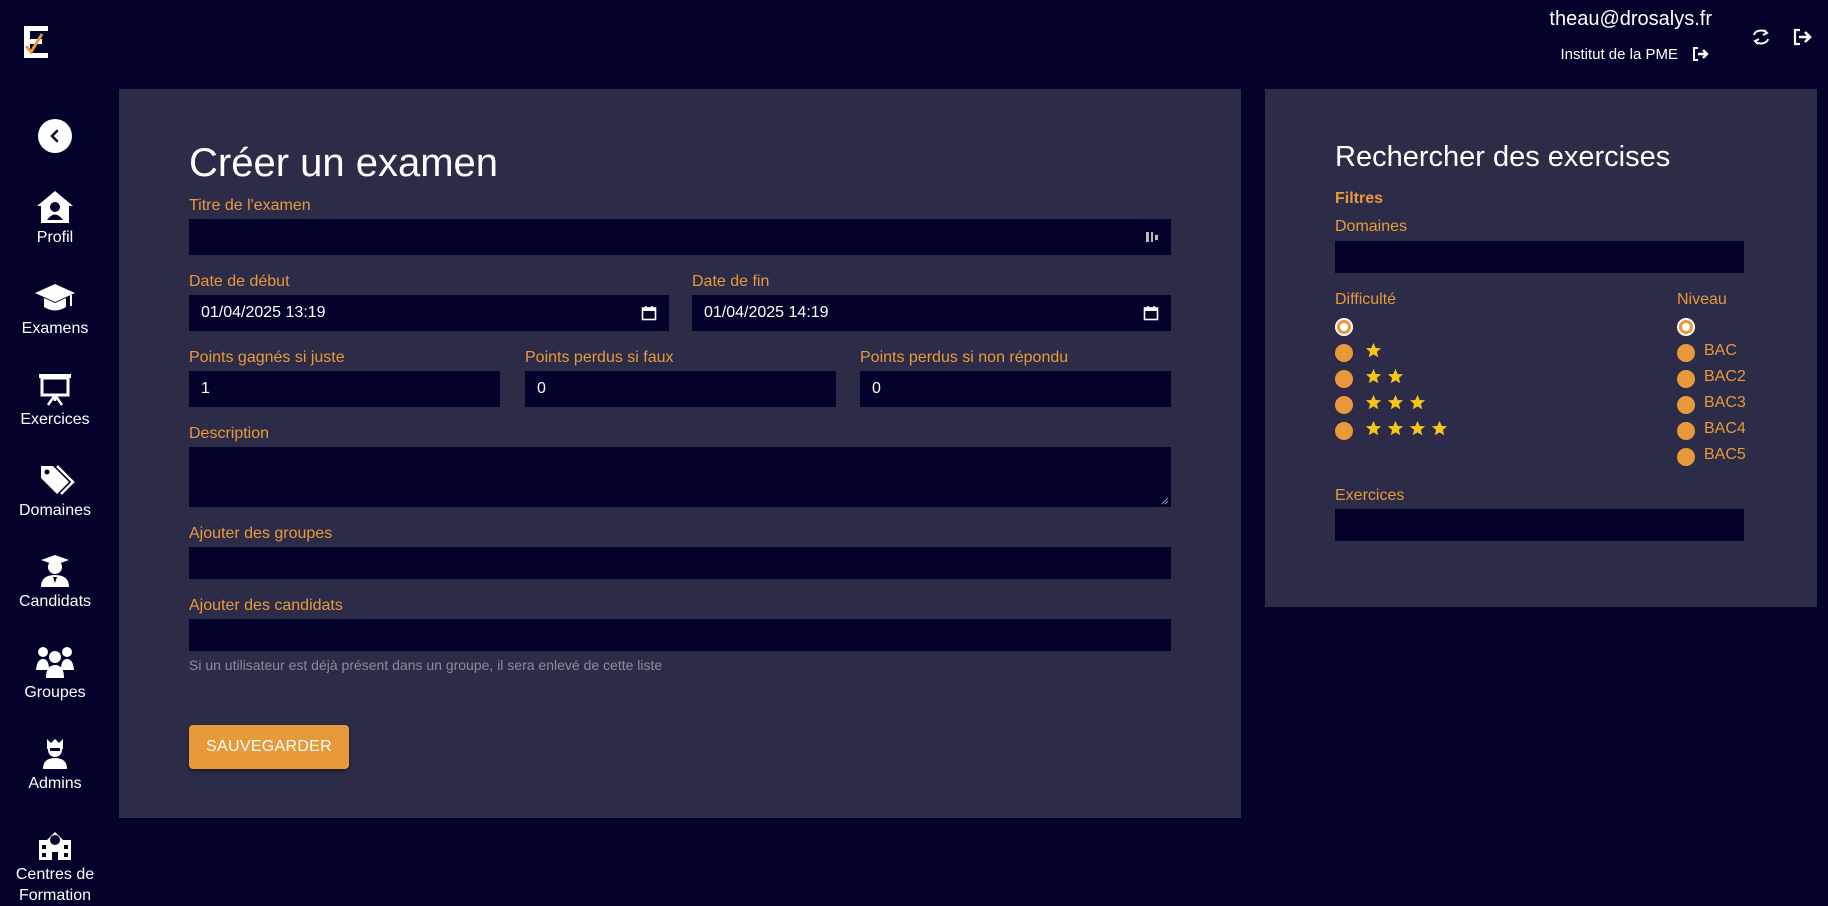 This screenshot has width=1828, height=906. I want to click on presentation-icon, so click(55, 390).